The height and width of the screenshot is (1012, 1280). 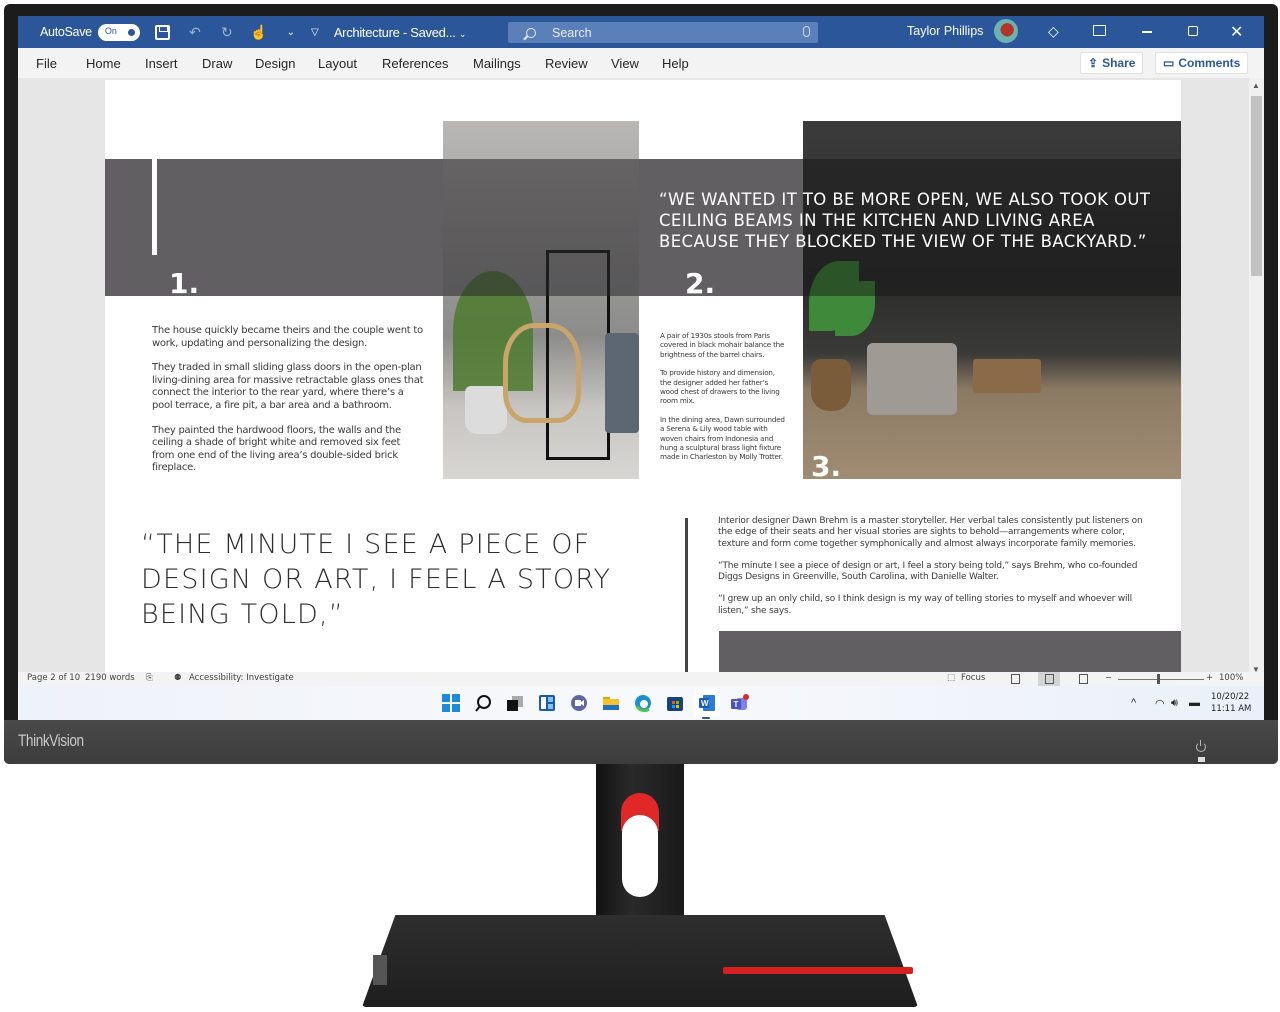 I want to click on windows-taskbar: W T ^ ◠ 🔊︎ ▬ 10/20/22 11:11 AM, so click(x=641, y=703).